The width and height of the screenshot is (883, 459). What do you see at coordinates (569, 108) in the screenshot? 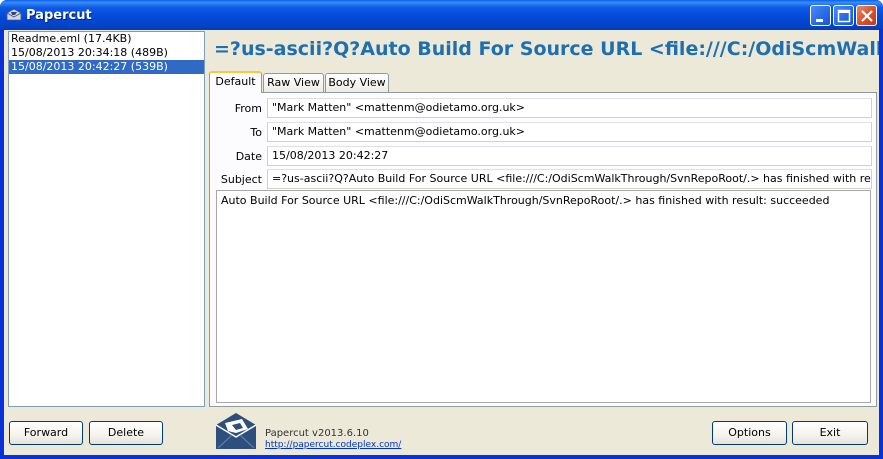
I see `from-field: "Mark Matten" <mattenm@odietamo.org.uk>` at bounding box center [569, 108].